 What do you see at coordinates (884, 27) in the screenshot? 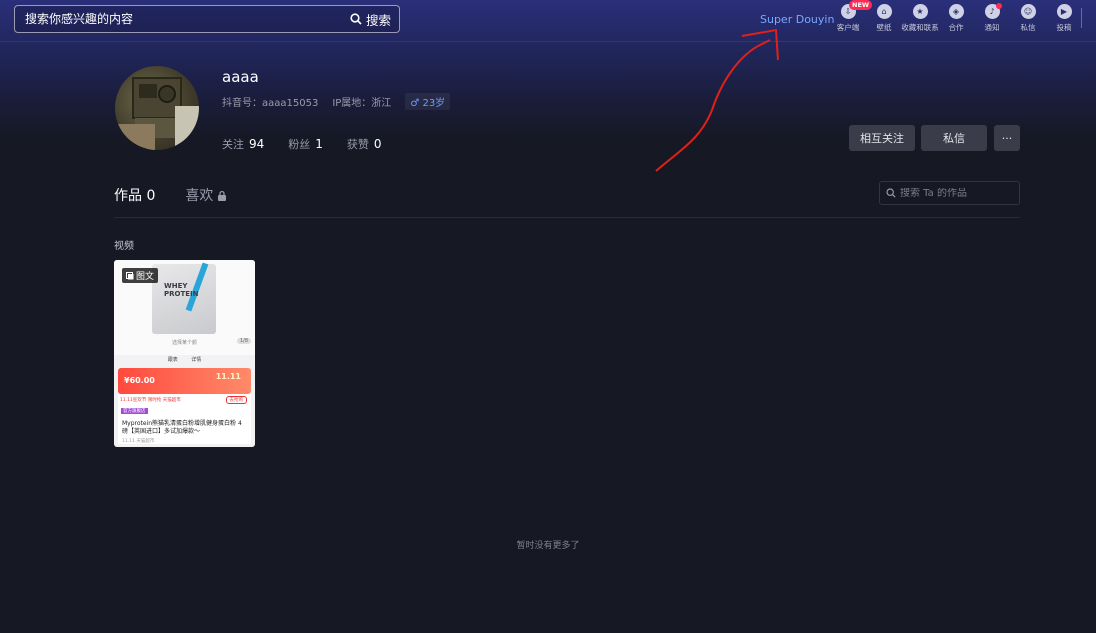
I see `nav-label: 壁纸` at bounding box center [884, 27].